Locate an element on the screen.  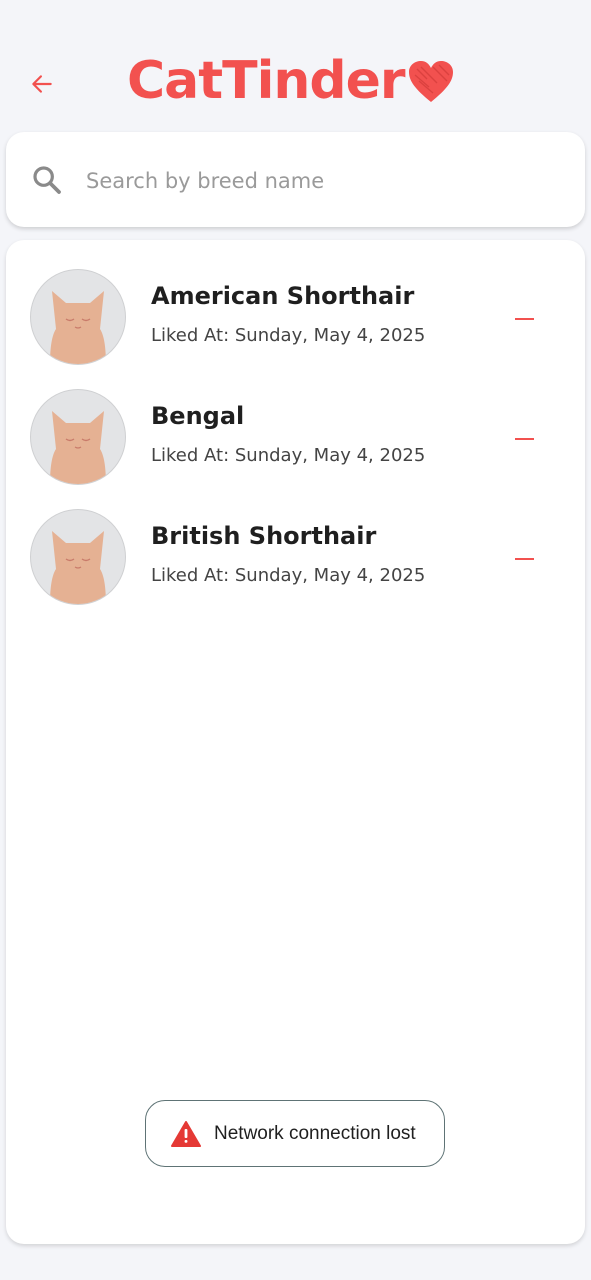
search-icon is located at coordinates (47, 180).